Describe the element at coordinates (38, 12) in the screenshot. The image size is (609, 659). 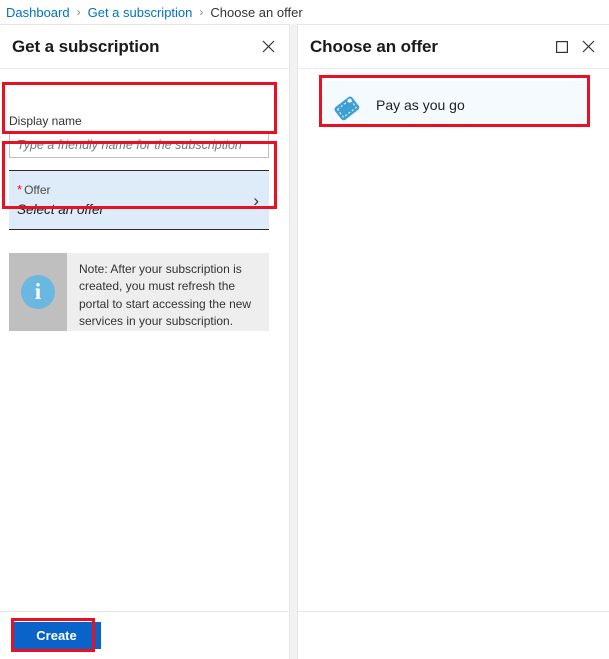
I see `breadcrumb-item-dashboard: Dashboard` at that location.